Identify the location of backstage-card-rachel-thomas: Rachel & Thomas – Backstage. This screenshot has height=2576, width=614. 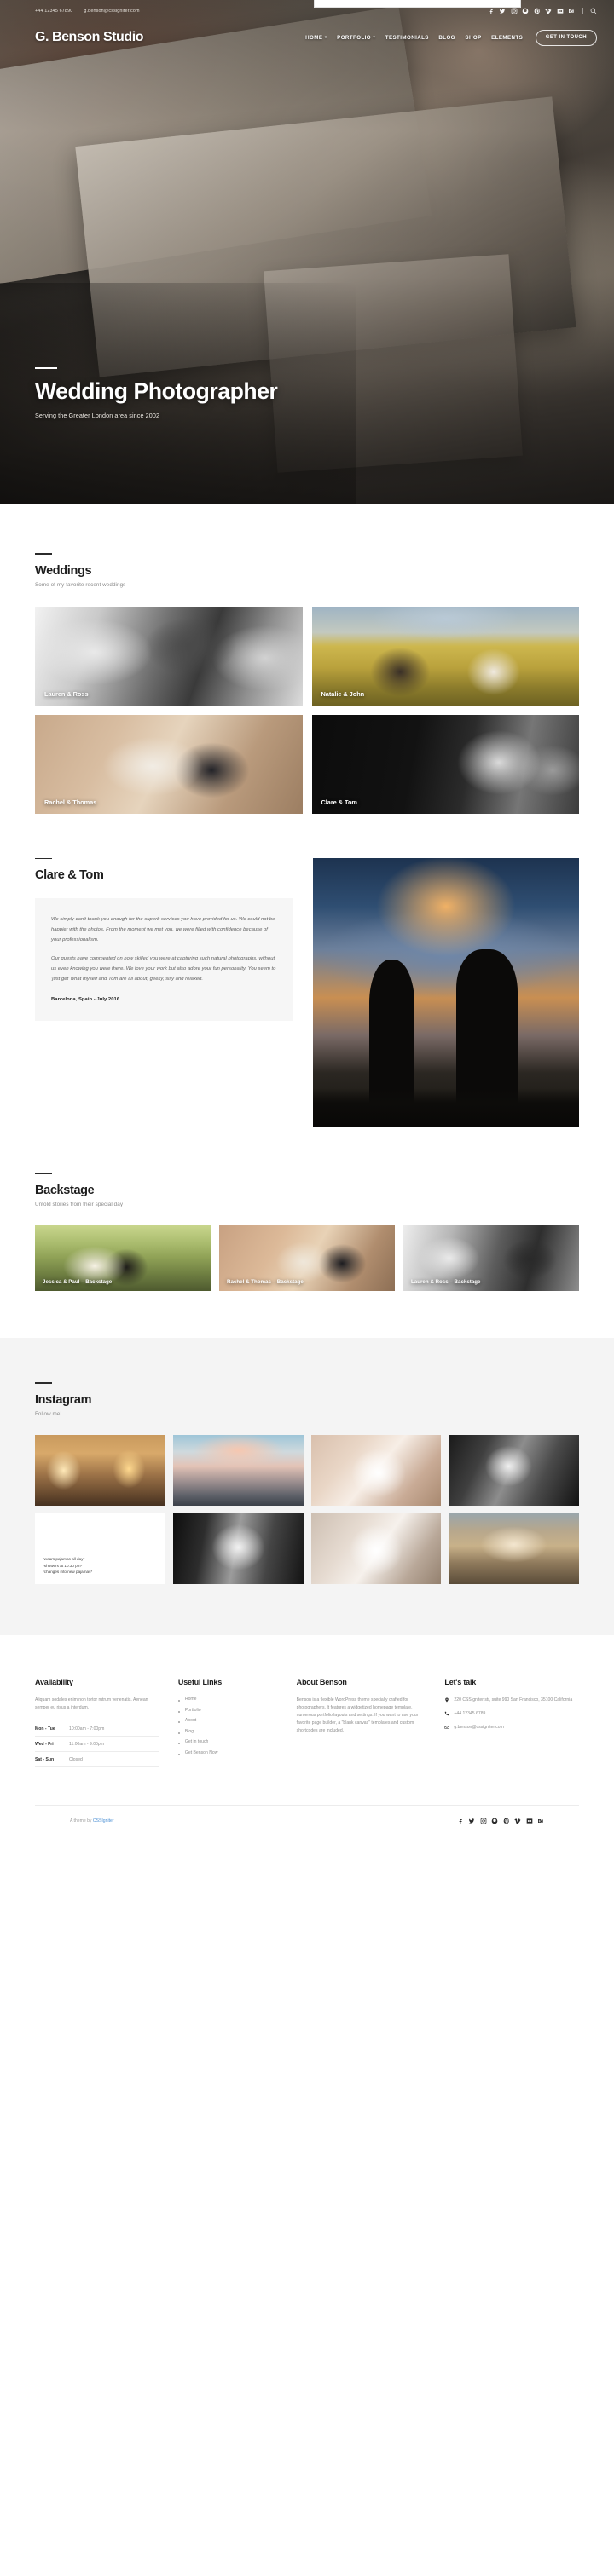
(307, 1258).